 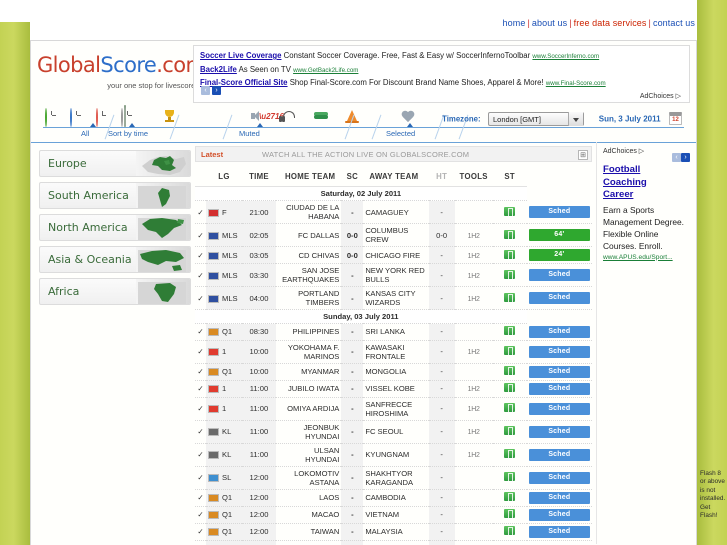 I want to click on row-away-team: COLUMBUS CREW, so click(x=396, y=235).